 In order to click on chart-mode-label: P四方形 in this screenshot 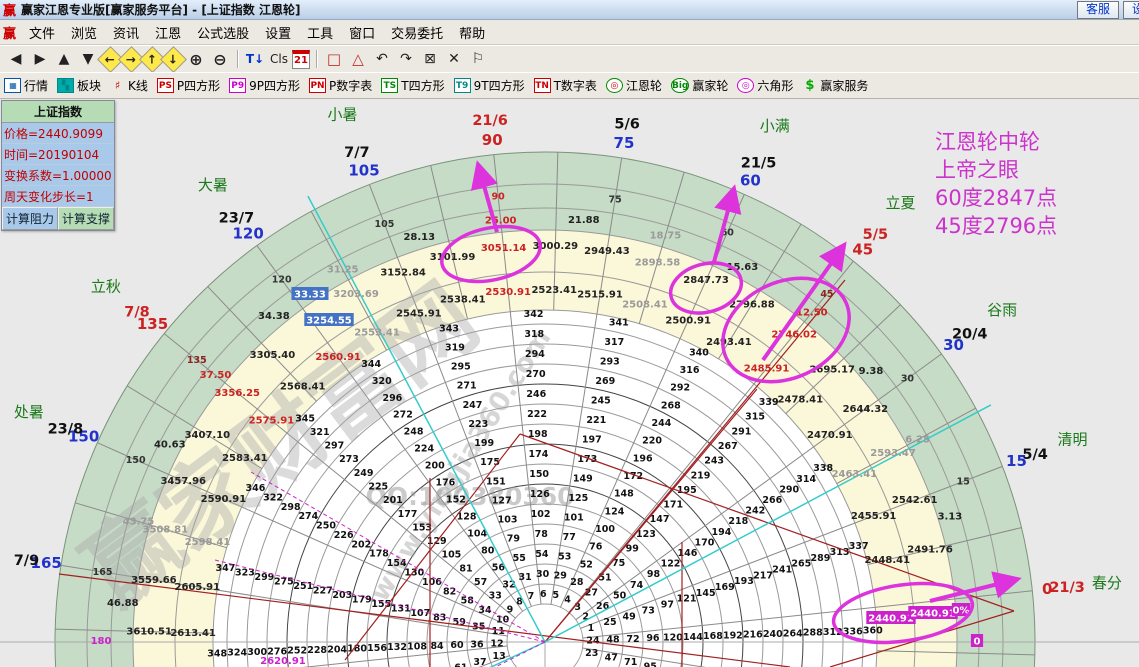, I will do `click(198, 86)`.